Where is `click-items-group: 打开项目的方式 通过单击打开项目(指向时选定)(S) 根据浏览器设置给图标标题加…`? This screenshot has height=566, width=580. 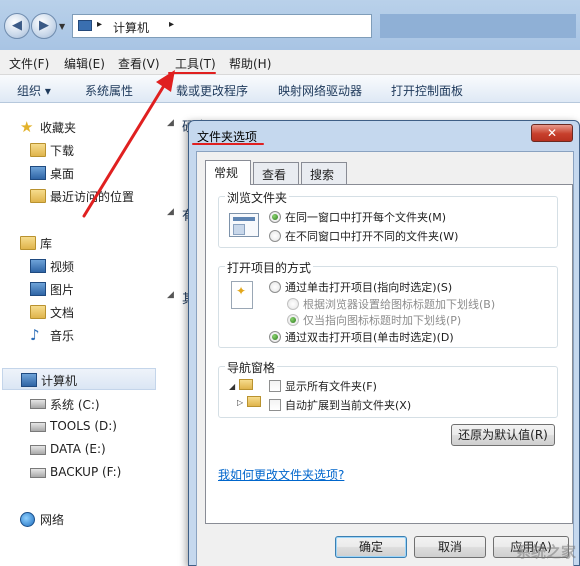 click-items-group: 打开项目的方式 通过单击打开项目(指向时选定)(S) 根据浏览器设置给图标标题加… is located at coordinates (388, 303).